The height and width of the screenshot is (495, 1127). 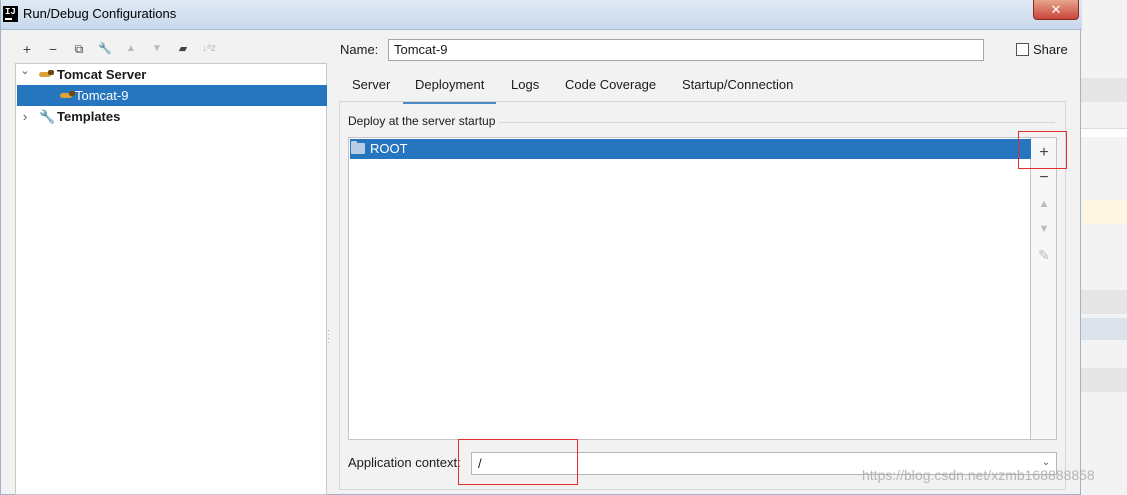 I want to click on tab-server: Server, so click(x=371, y=86).